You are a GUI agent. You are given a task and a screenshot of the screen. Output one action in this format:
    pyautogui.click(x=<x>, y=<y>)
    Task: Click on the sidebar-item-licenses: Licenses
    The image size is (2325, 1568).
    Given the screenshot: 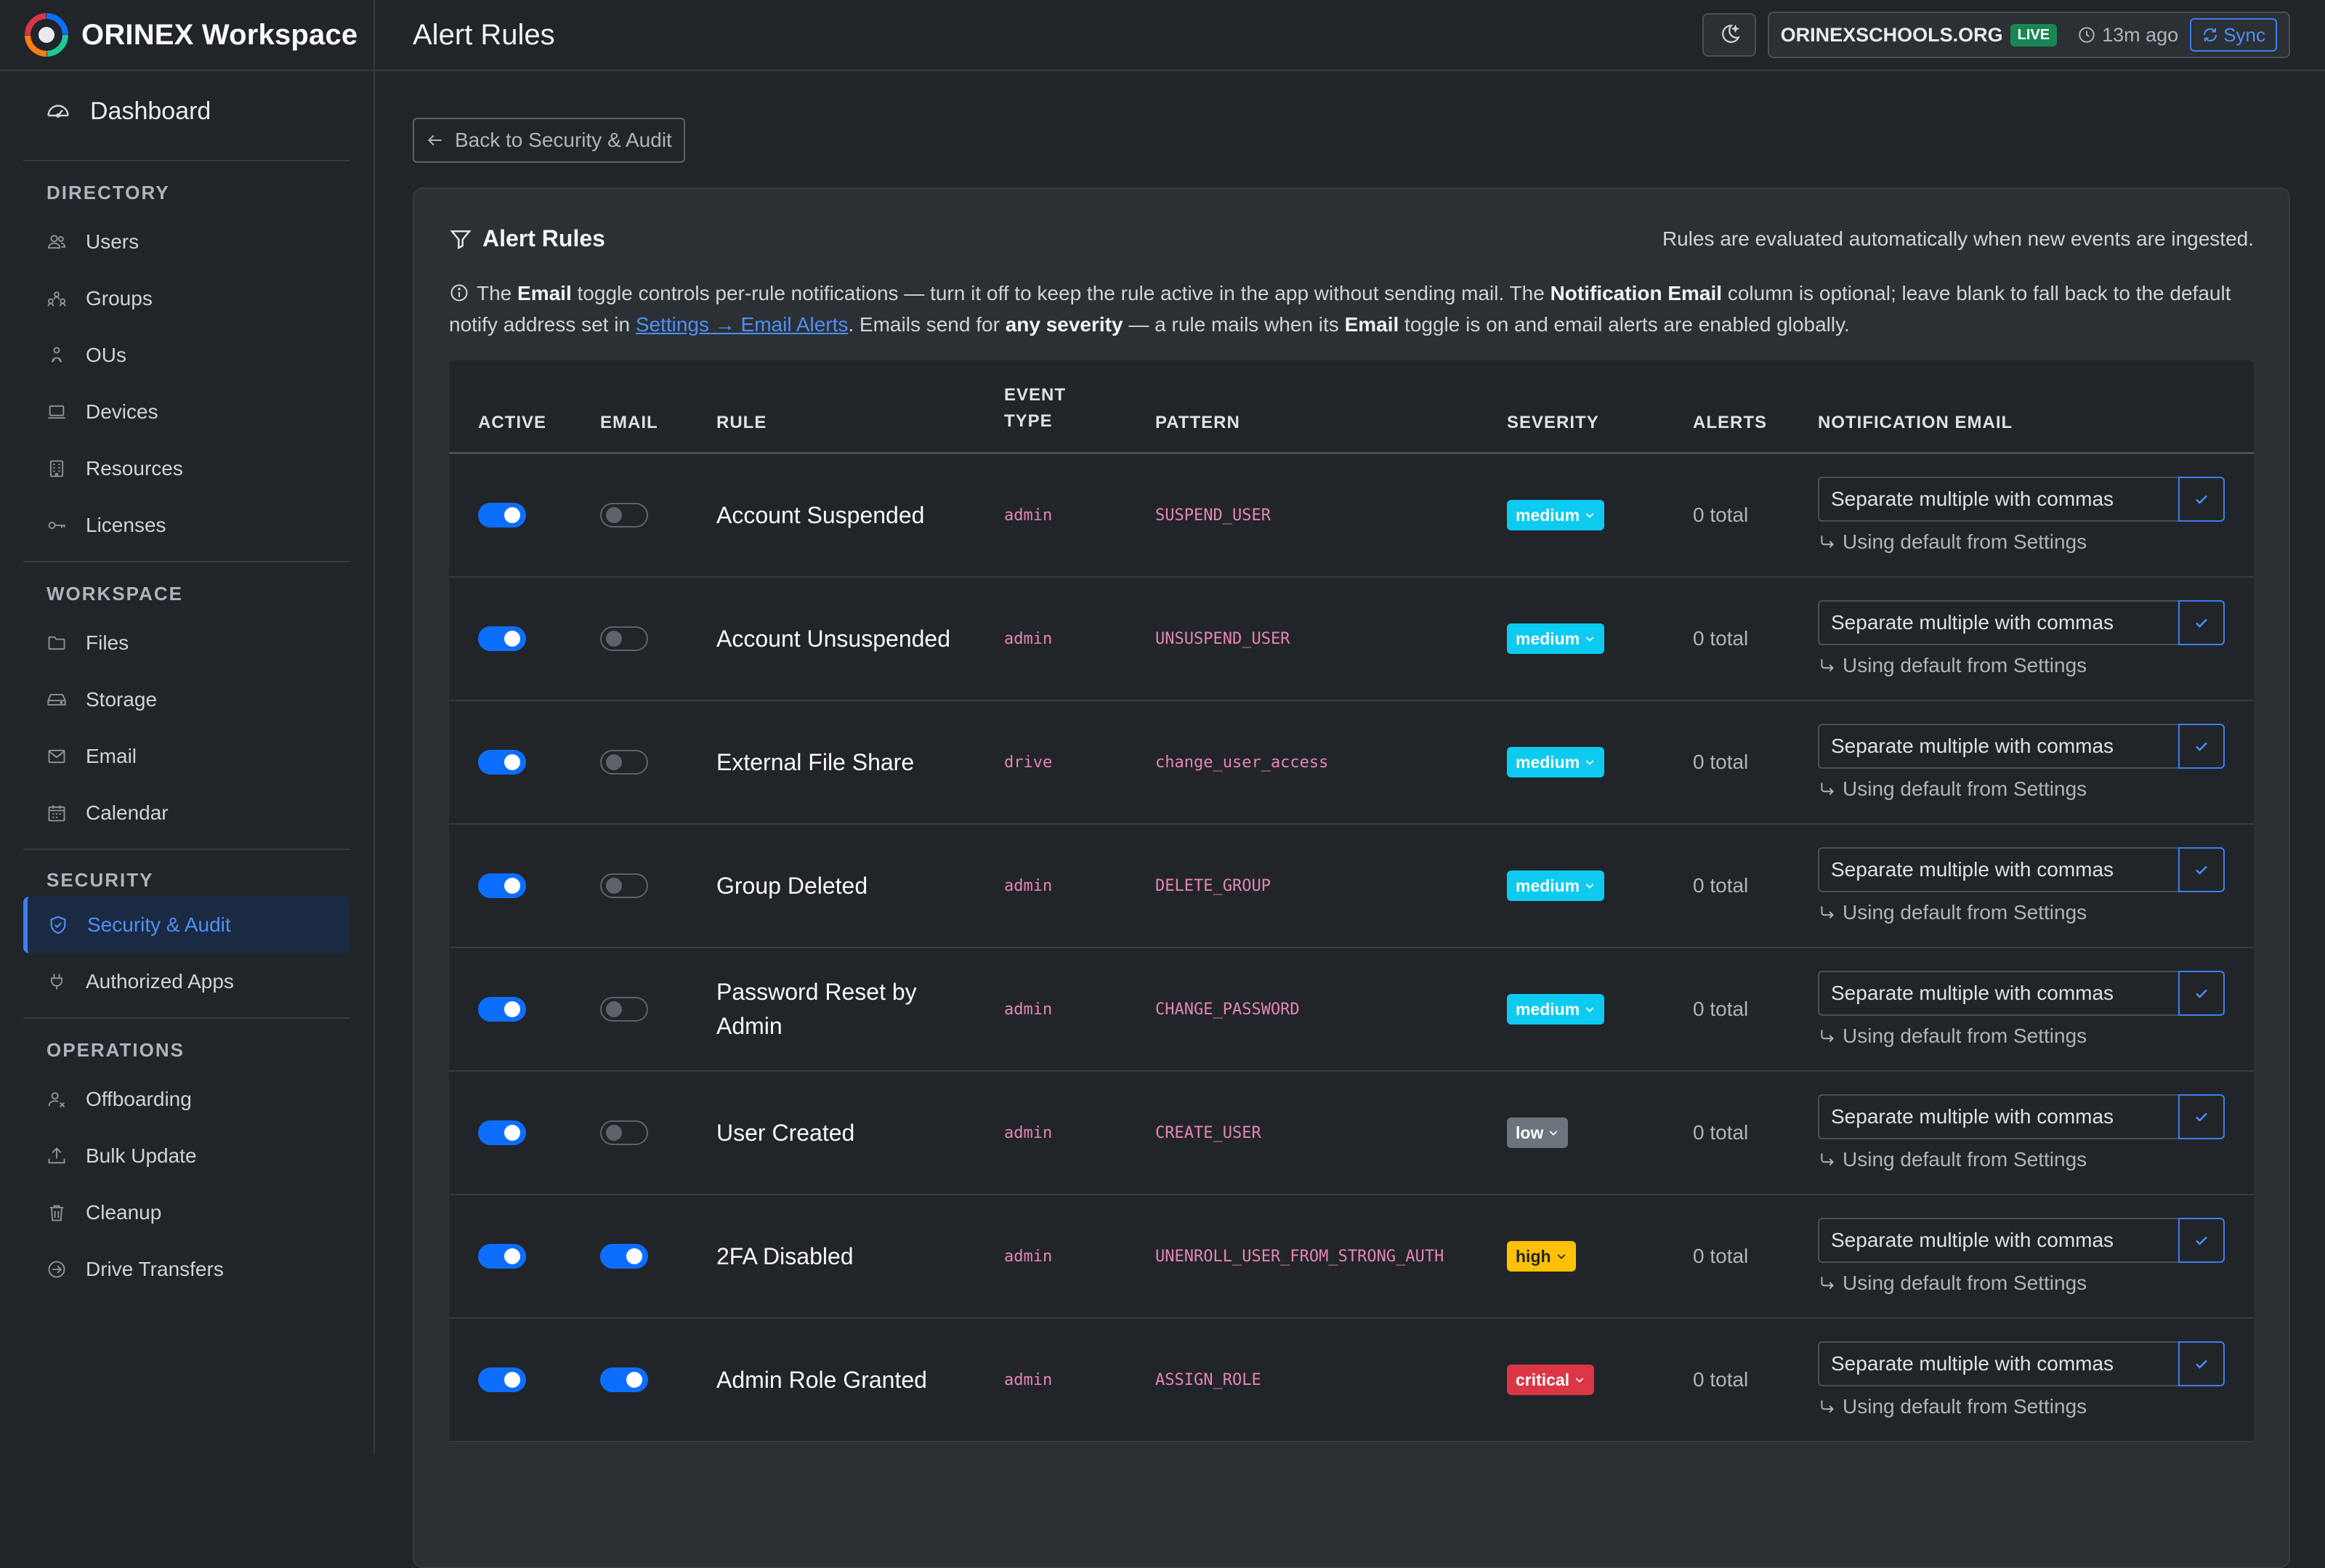 What is the action you would take?
    pyautogui.click(x=186, y=525)
    